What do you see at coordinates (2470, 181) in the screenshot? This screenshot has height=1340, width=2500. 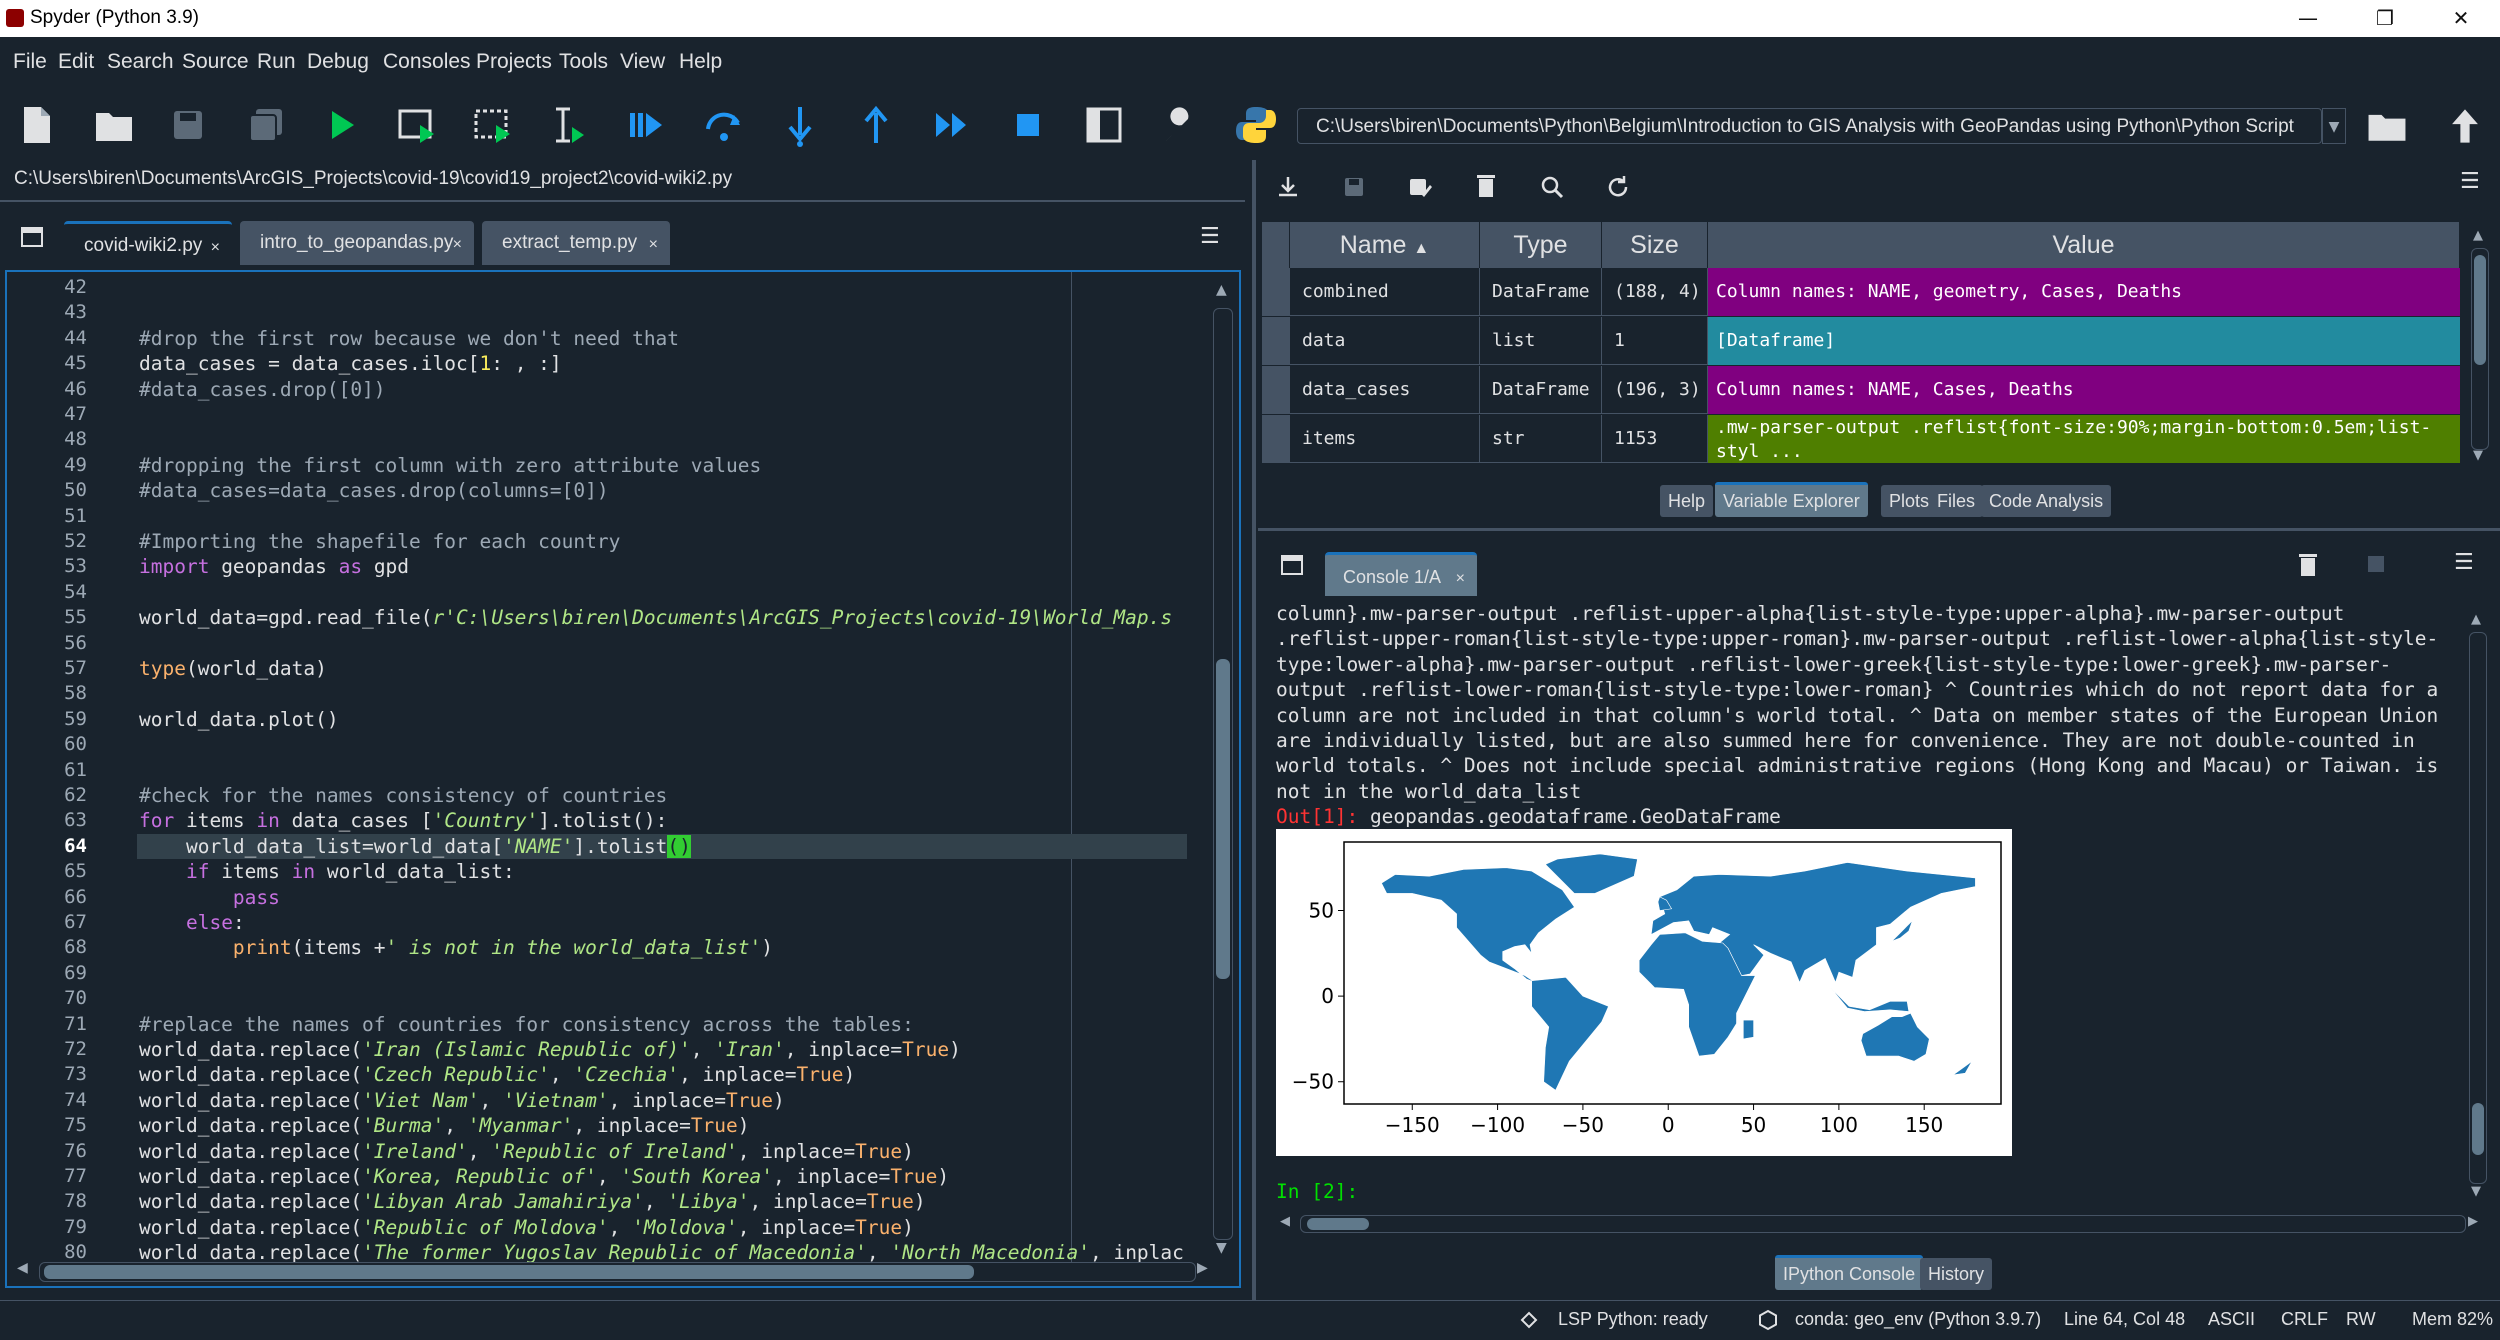 I see `pane-options-menu-icon: ☰` at bounding box center [2470, 181].